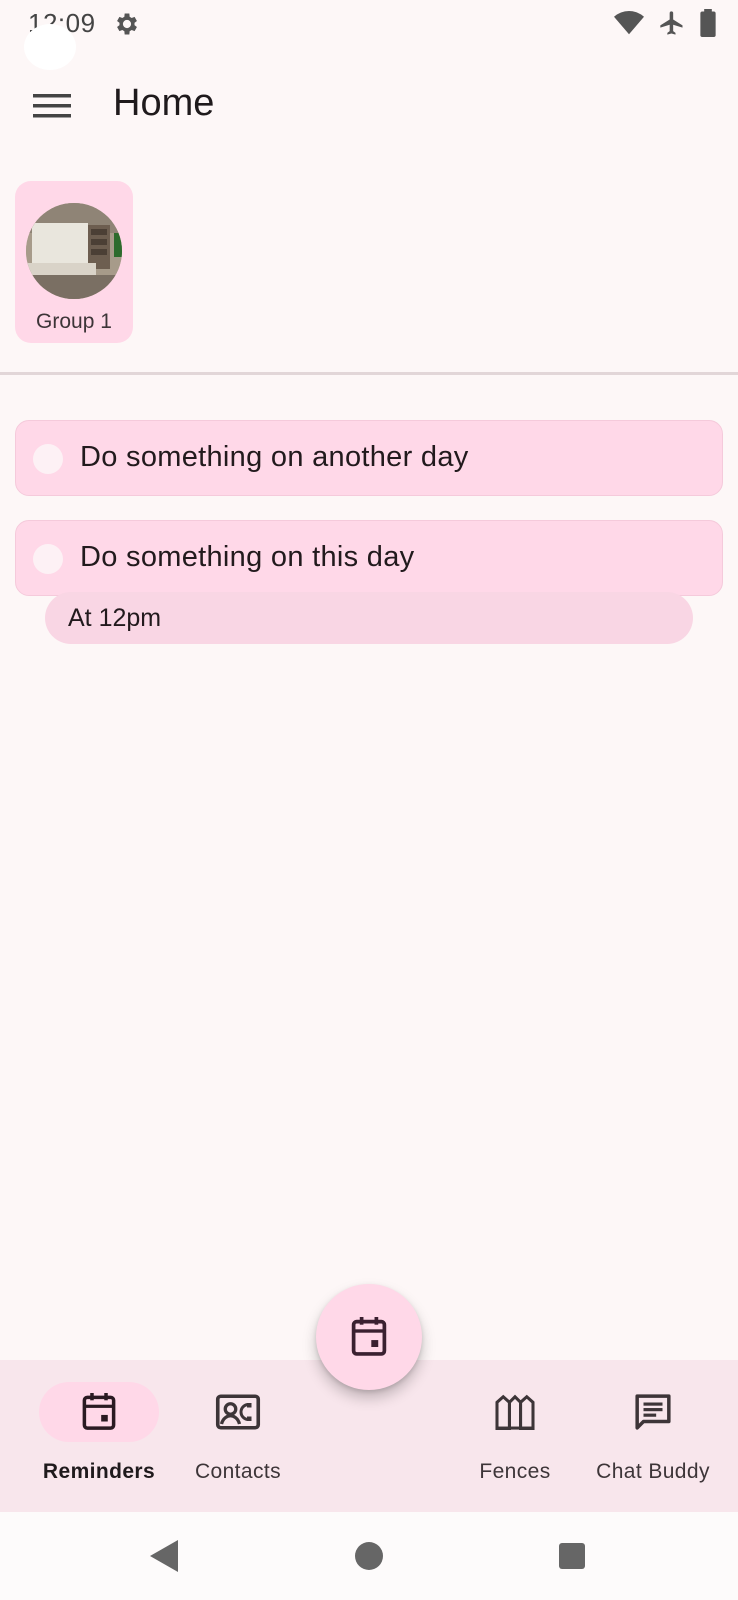 The width and height of the screenshot is (738, 1600). What do you see at coordinates (74, 251) in the screenshot?
I see `group-avatar` at bounding box center [74, 251].